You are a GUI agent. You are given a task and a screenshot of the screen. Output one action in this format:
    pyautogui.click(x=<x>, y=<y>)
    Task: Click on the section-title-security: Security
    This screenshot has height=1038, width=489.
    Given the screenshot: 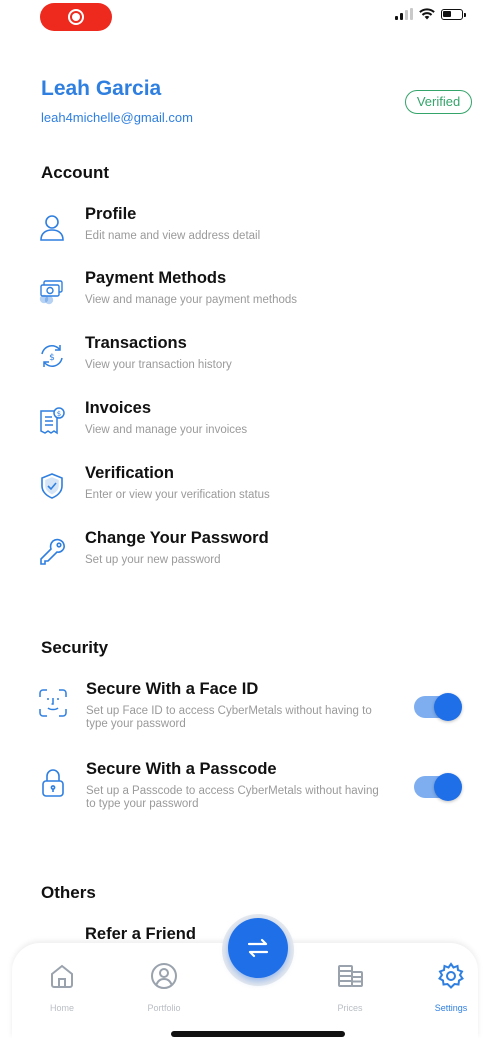 What is the action you would take?
    pyautogui.click(x=75, y=647)
    